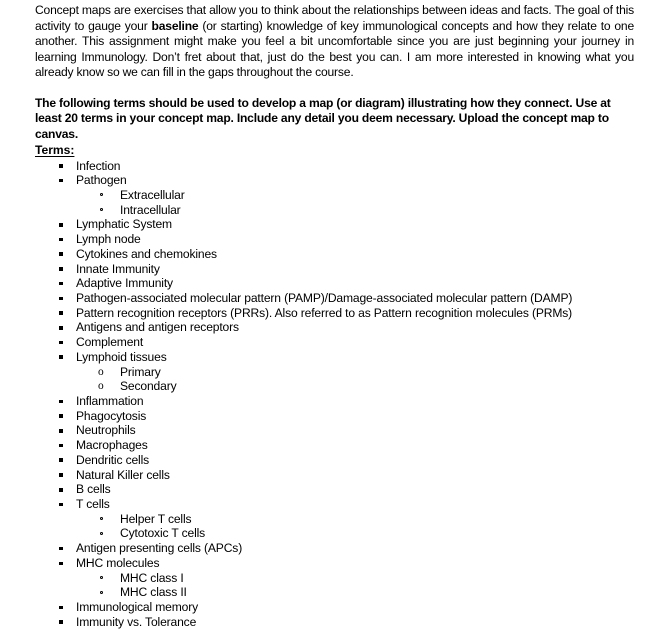 Image resolution: width=665 pixels, height=630 pixels. I want to click on term-label: Macrophages, so click(112, 445).